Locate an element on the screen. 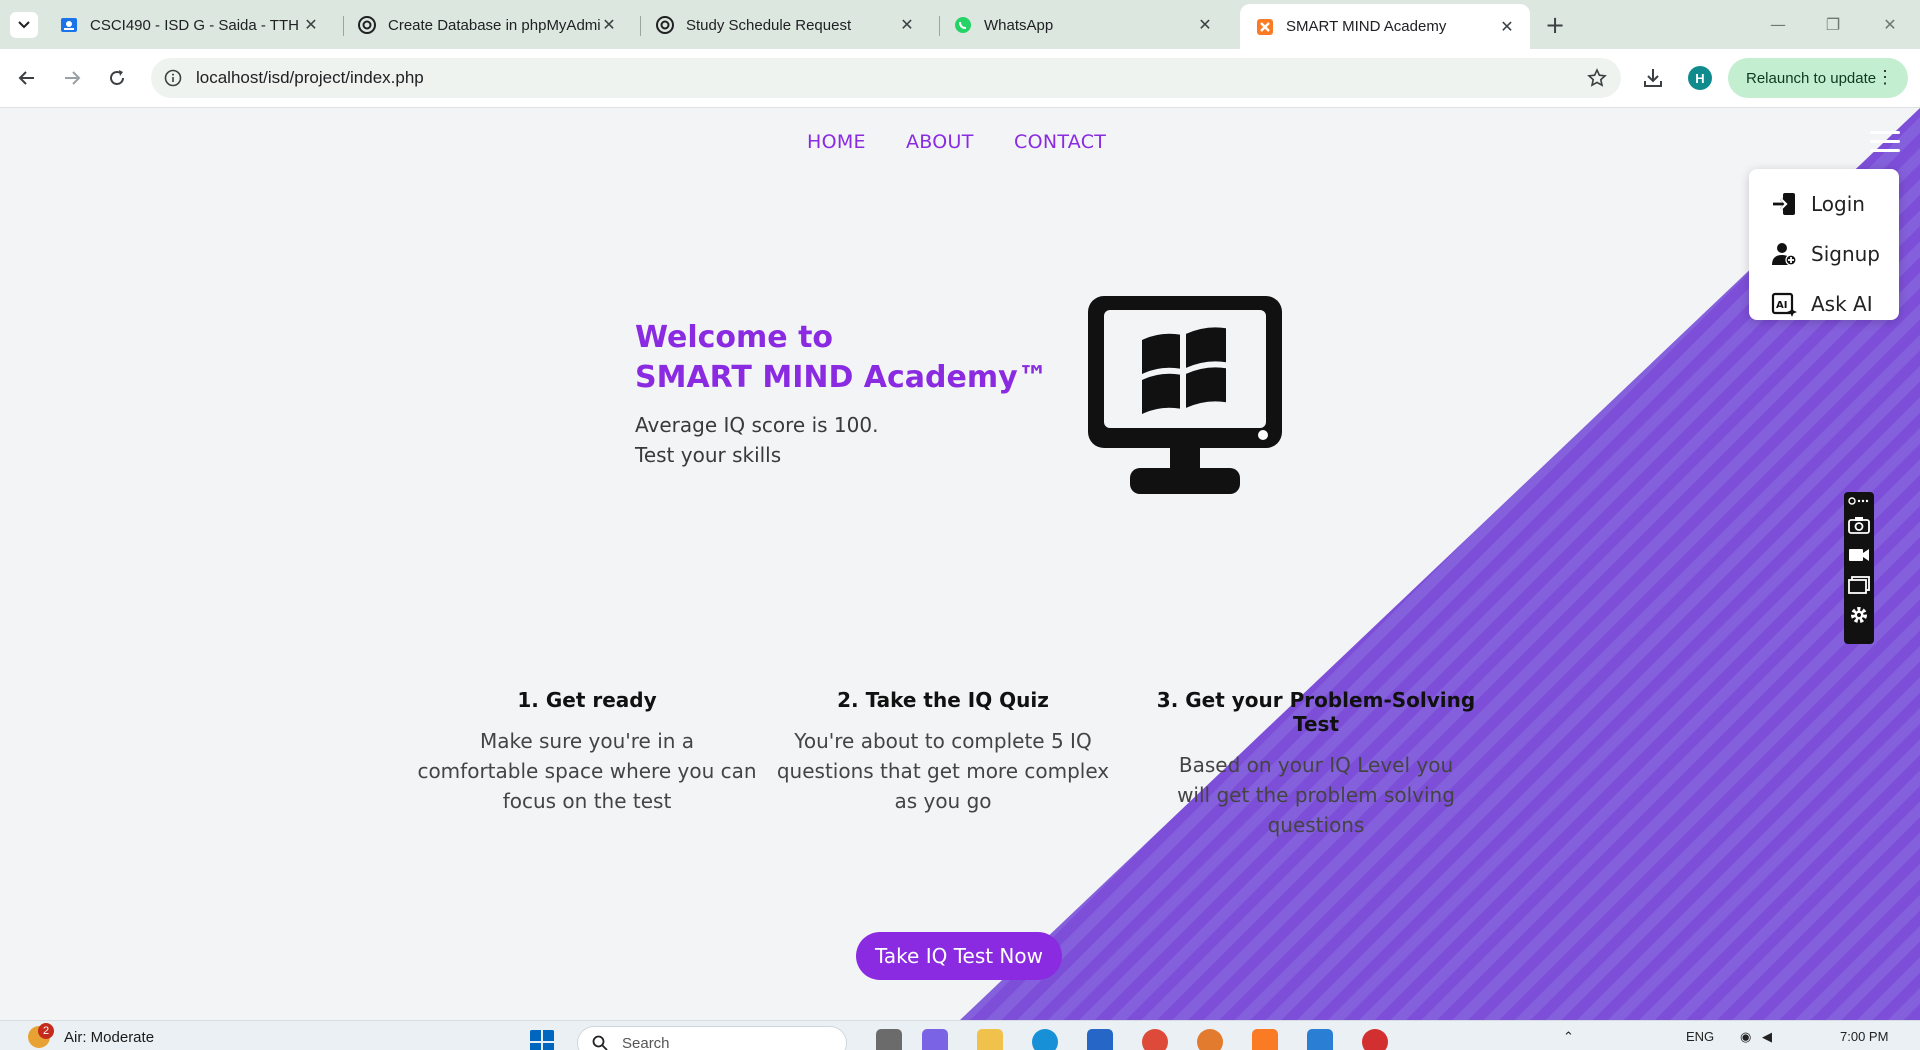  gear-icon is located at coordinates (1859, 615).